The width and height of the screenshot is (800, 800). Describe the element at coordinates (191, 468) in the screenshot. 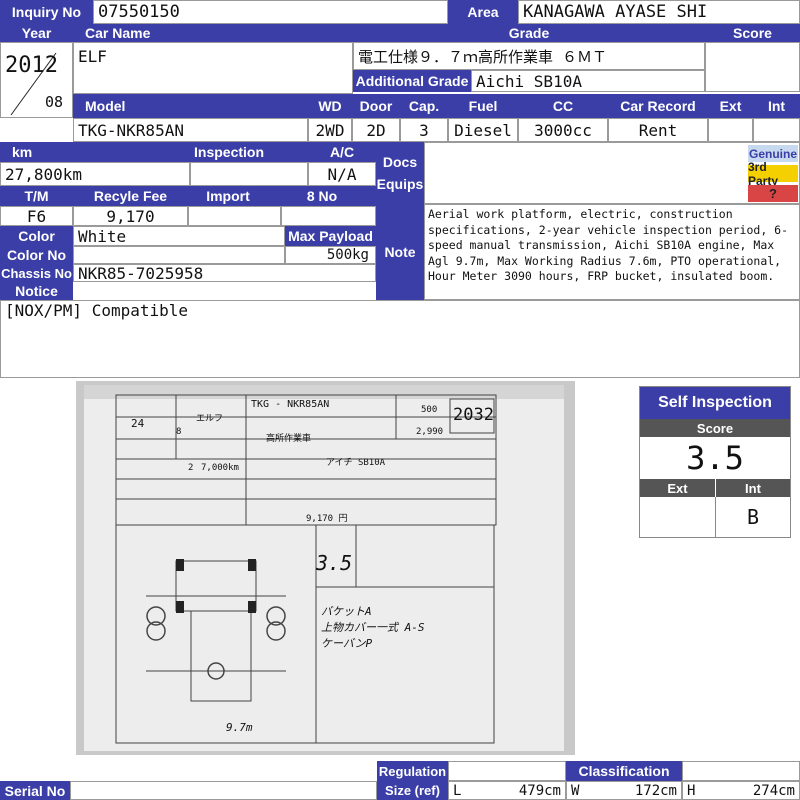

I see `sheet-capacity: 2` at that location.